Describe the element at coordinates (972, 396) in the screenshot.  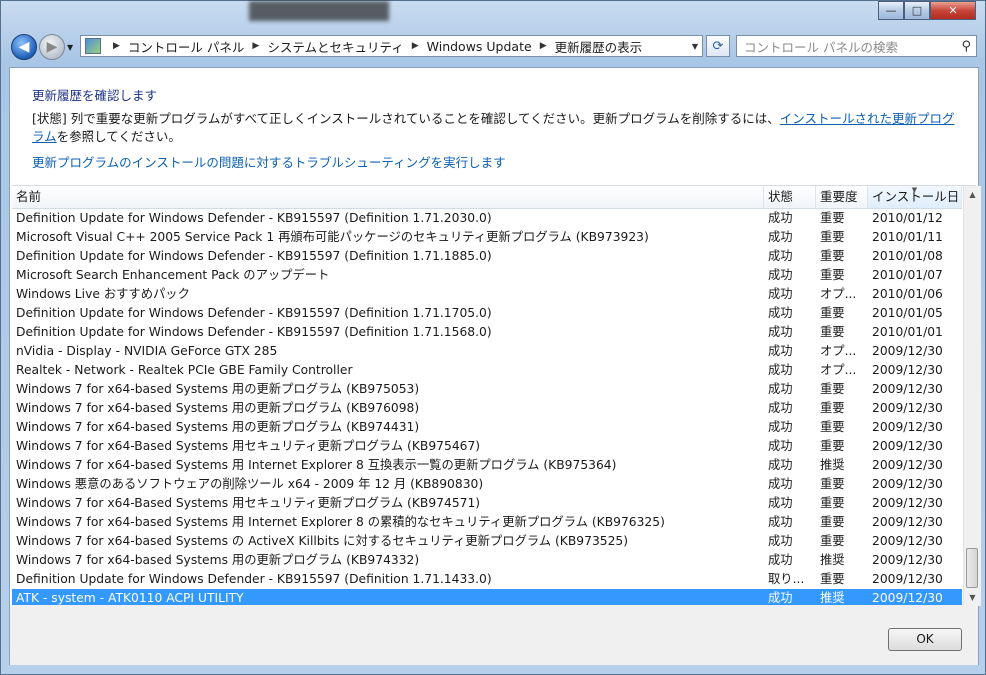
I see `vertical-scrollbar: ▲ ▼` at that location.